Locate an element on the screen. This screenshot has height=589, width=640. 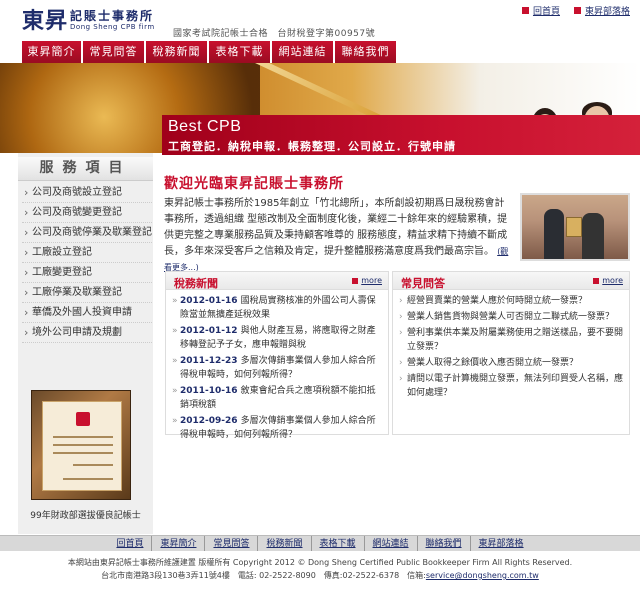
footer-link-faq: 常見問答 is located at coordinates (232, 543).